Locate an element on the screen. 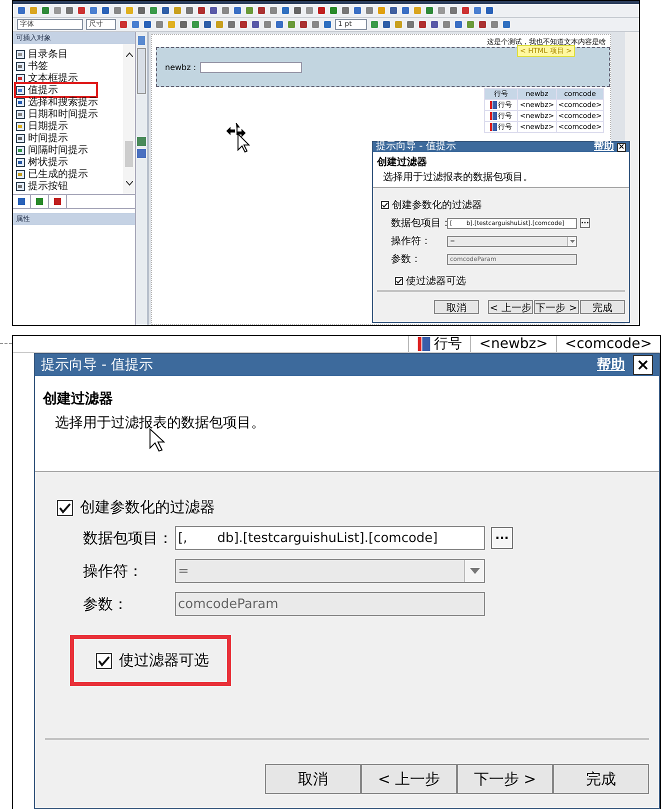  table-cell: 行号 is located at coordinates (439, 344).